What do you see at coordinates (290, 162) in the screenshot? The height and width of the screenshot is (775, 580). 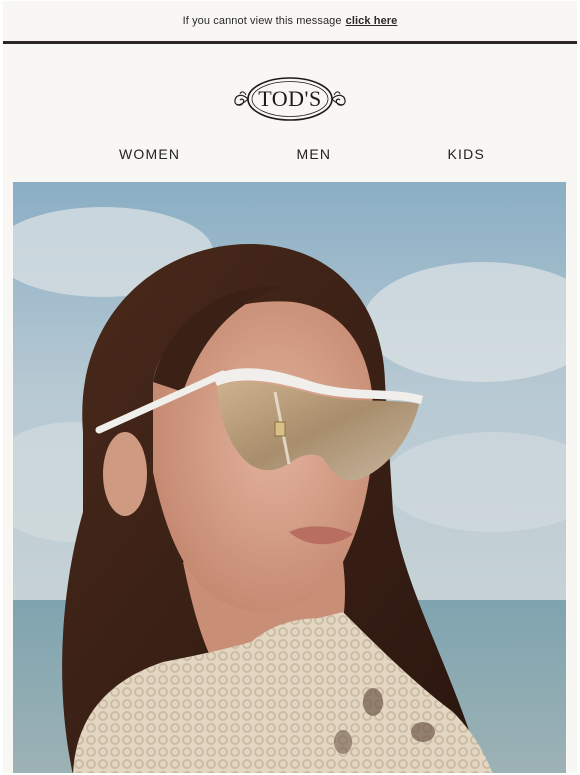 I see `category-nav: WOMEN MEN KIDS` at bounding box center [290, 162].